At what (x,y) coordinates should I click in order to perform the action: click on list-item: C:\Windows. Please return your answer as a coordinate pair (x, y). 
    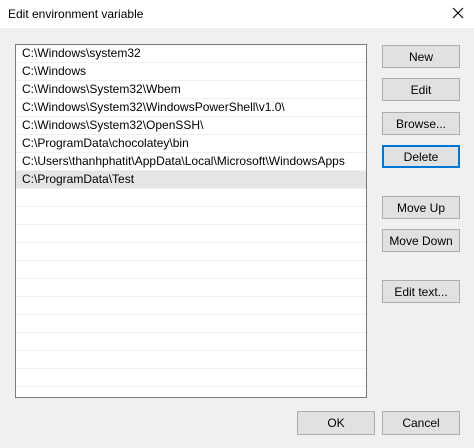
    Looking at the image, I should click on (191, 72).